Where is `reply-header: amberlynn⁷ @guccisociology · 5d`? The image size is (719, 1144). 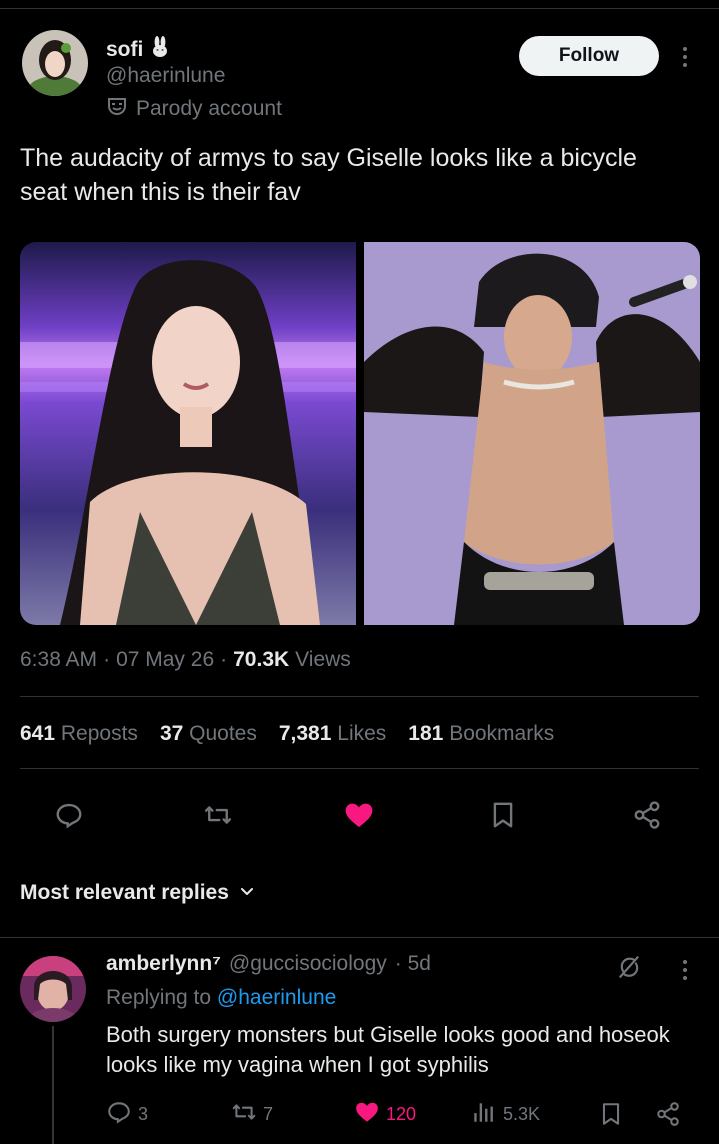
reply-header: amberlynn⁷ @guccisociology · 5d is located at coordinates (268, 964).